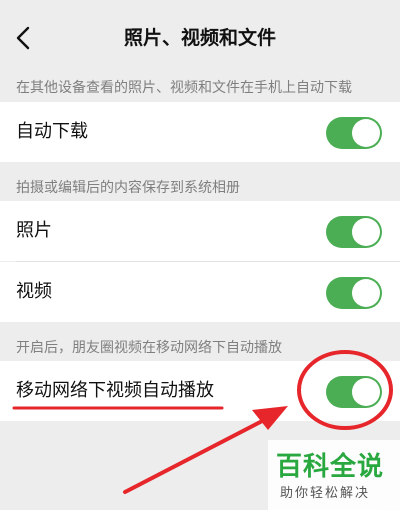  I want to click on arrow-shaft, so click(196, 455).